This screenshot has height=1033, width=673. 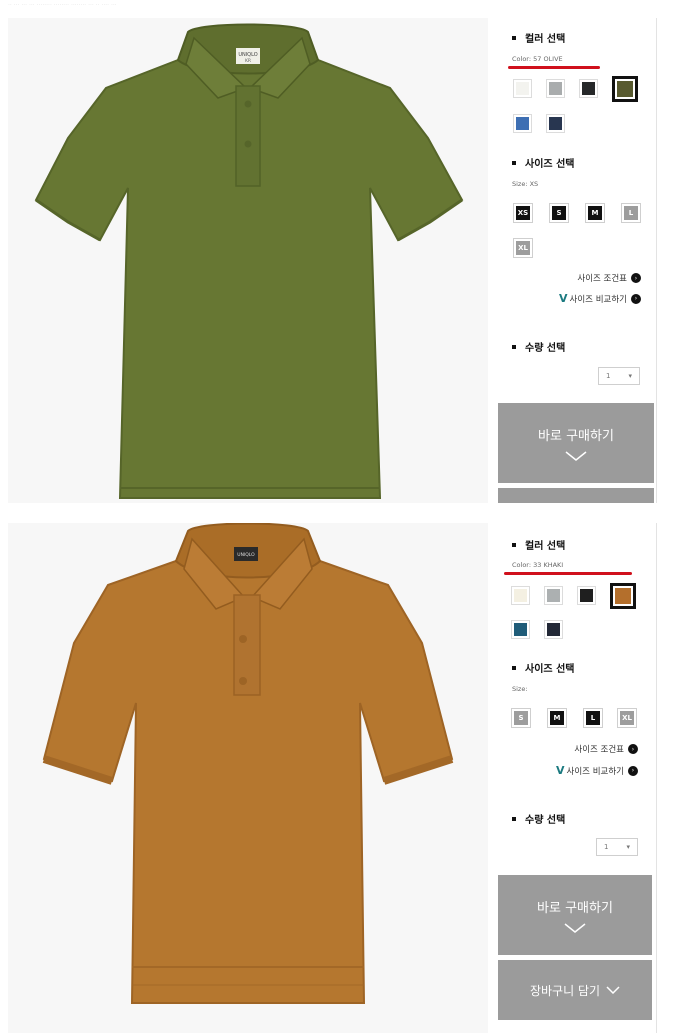 I want to click on size-option-l-unavailable: L, so click(x=631, y=213).